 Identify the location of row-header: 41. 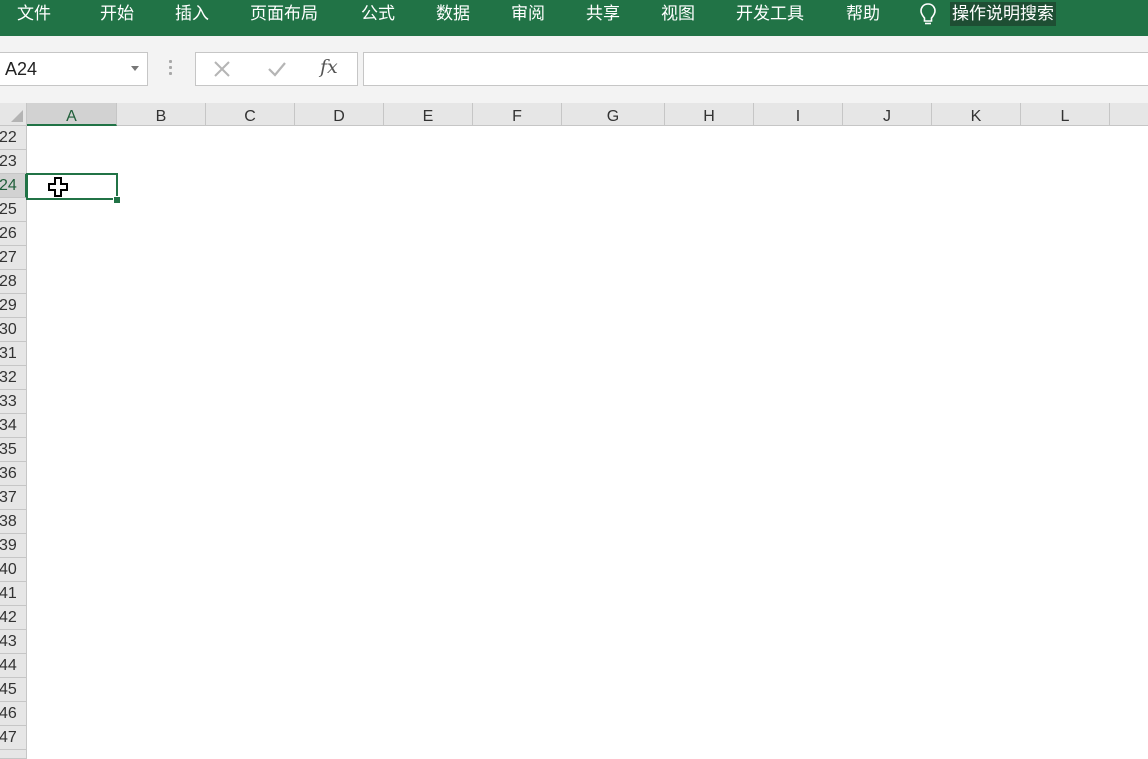
(13, 594).